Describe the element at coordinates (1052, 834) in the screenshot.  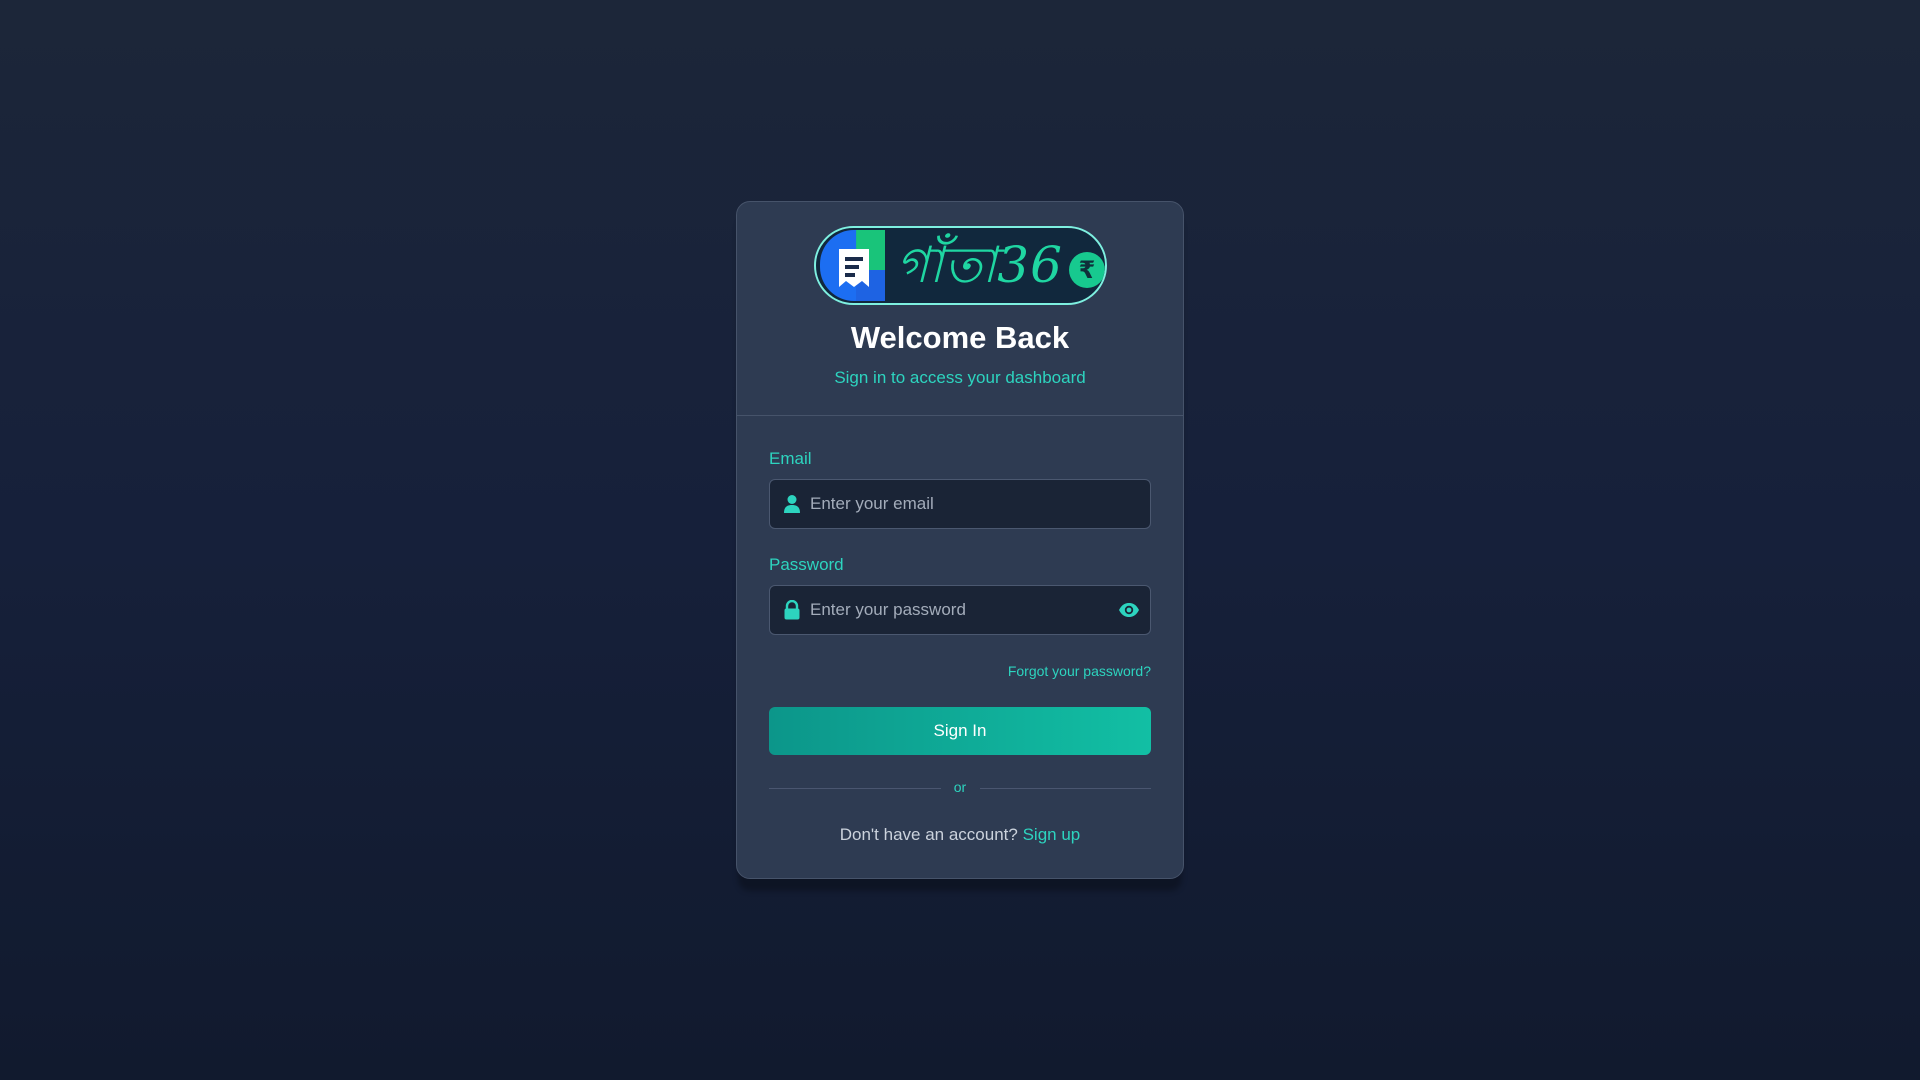
I see `sign-up-link: Sign up` at that location.